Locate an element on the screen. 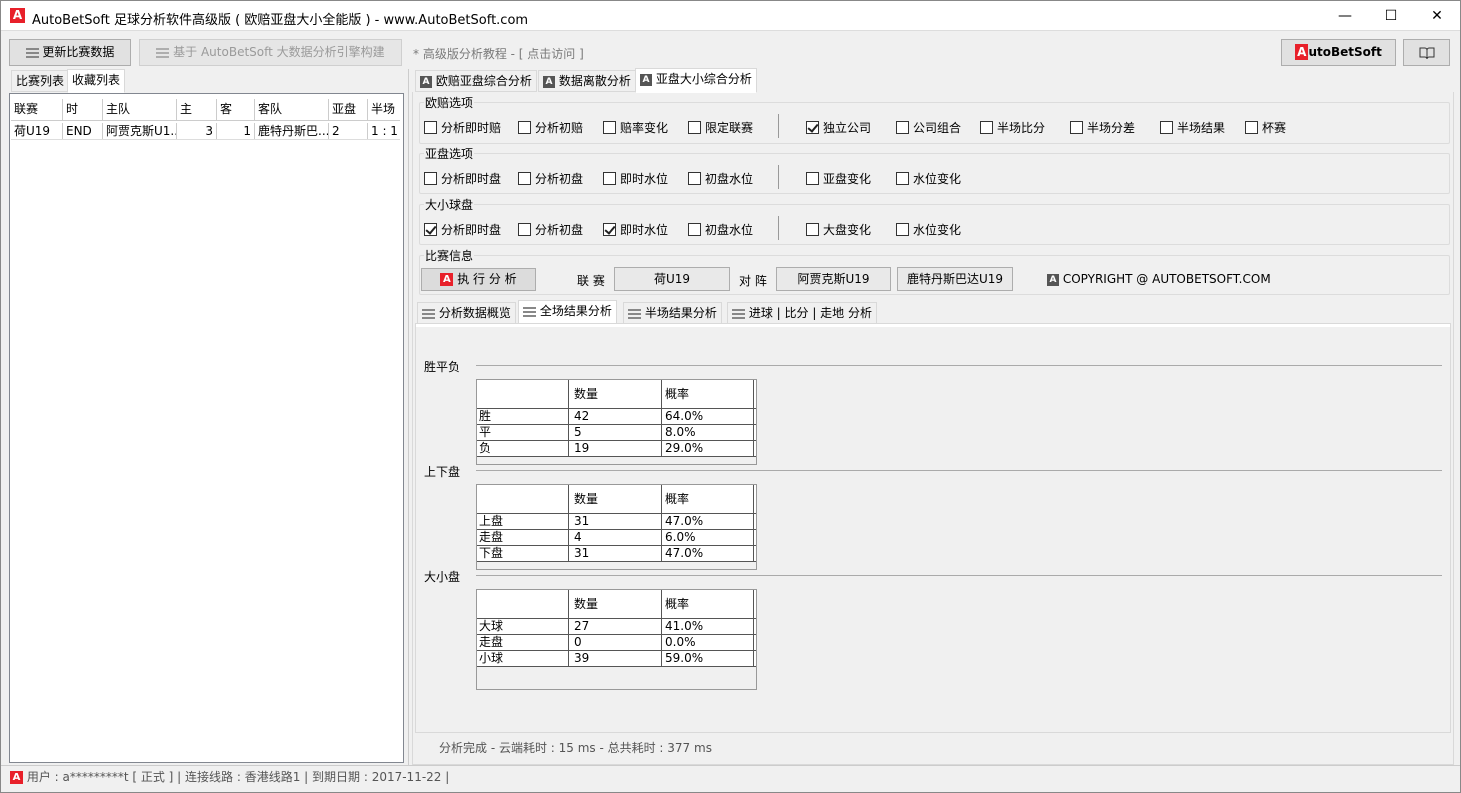  tab-label: 进球 | 比分 | 走地 分析 is located at coordinates (810, 313).